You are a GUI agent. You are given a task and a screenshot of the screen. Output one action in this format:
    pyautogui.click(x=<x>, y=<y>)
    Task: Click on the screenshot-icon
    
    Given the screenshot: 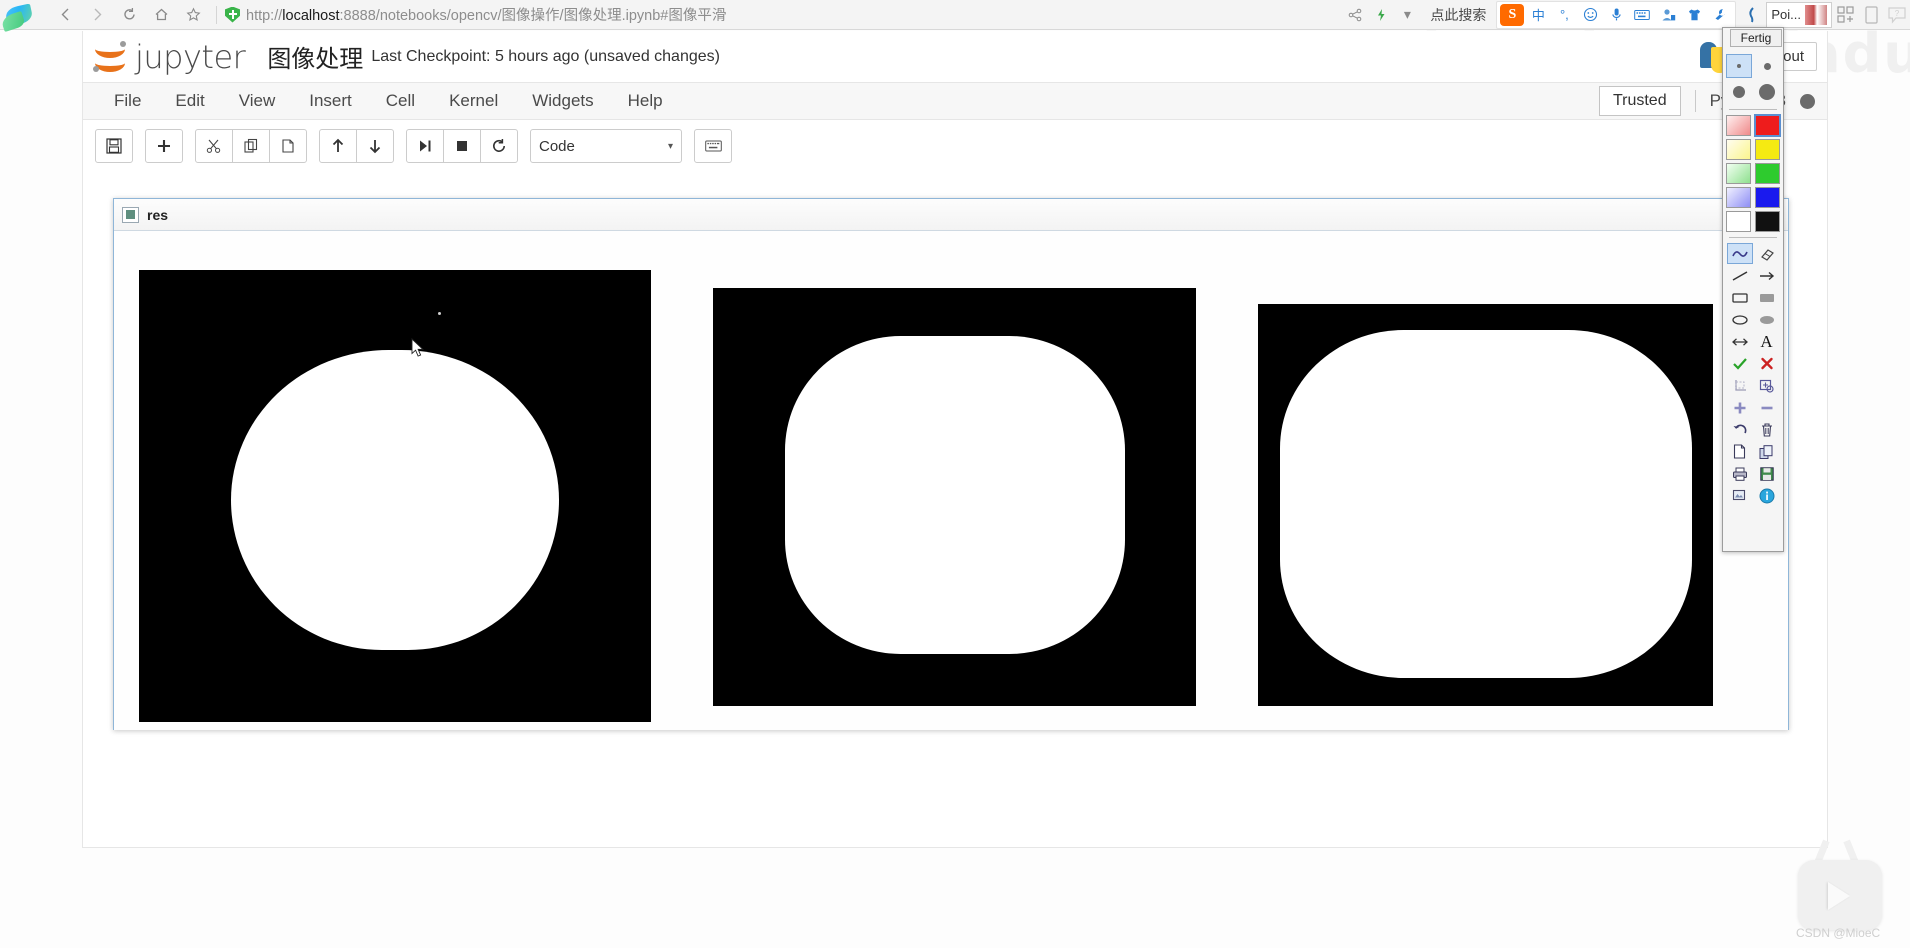 What is the action you would take?
    pyautogui.click(x=1740, y=495)
    